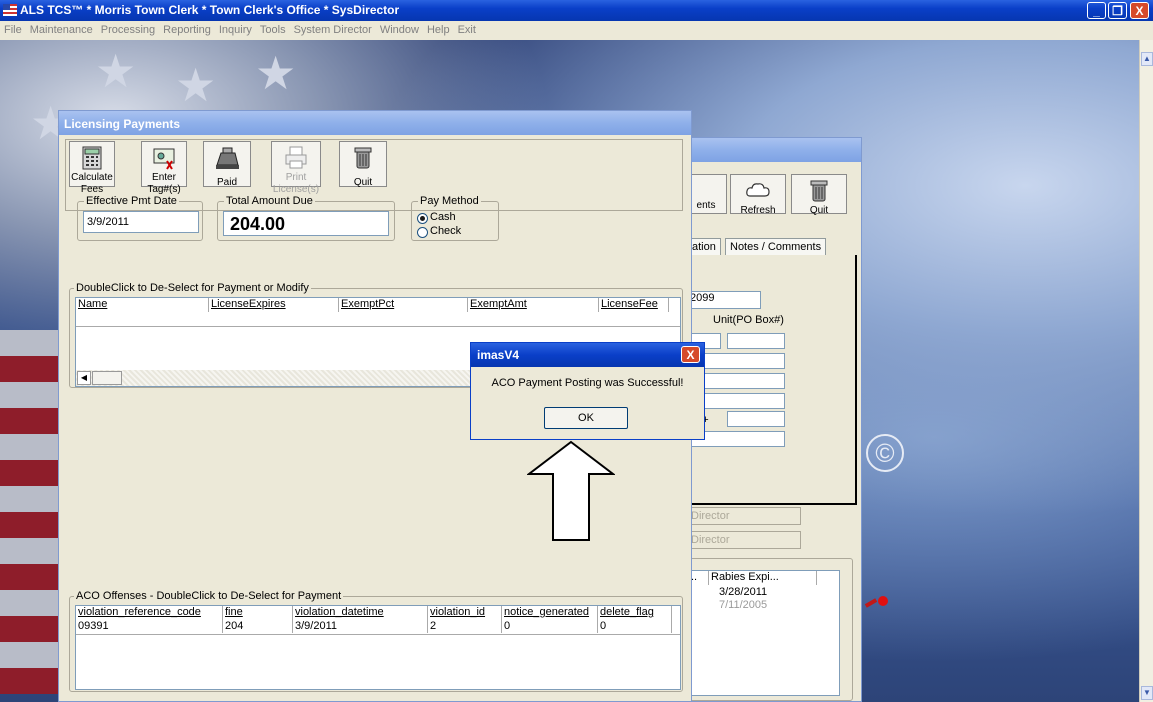  What do you see at coordinates (885, 453) in the screenshot?
I see `copyright-mark: ©` at bounding box center [885, 453].